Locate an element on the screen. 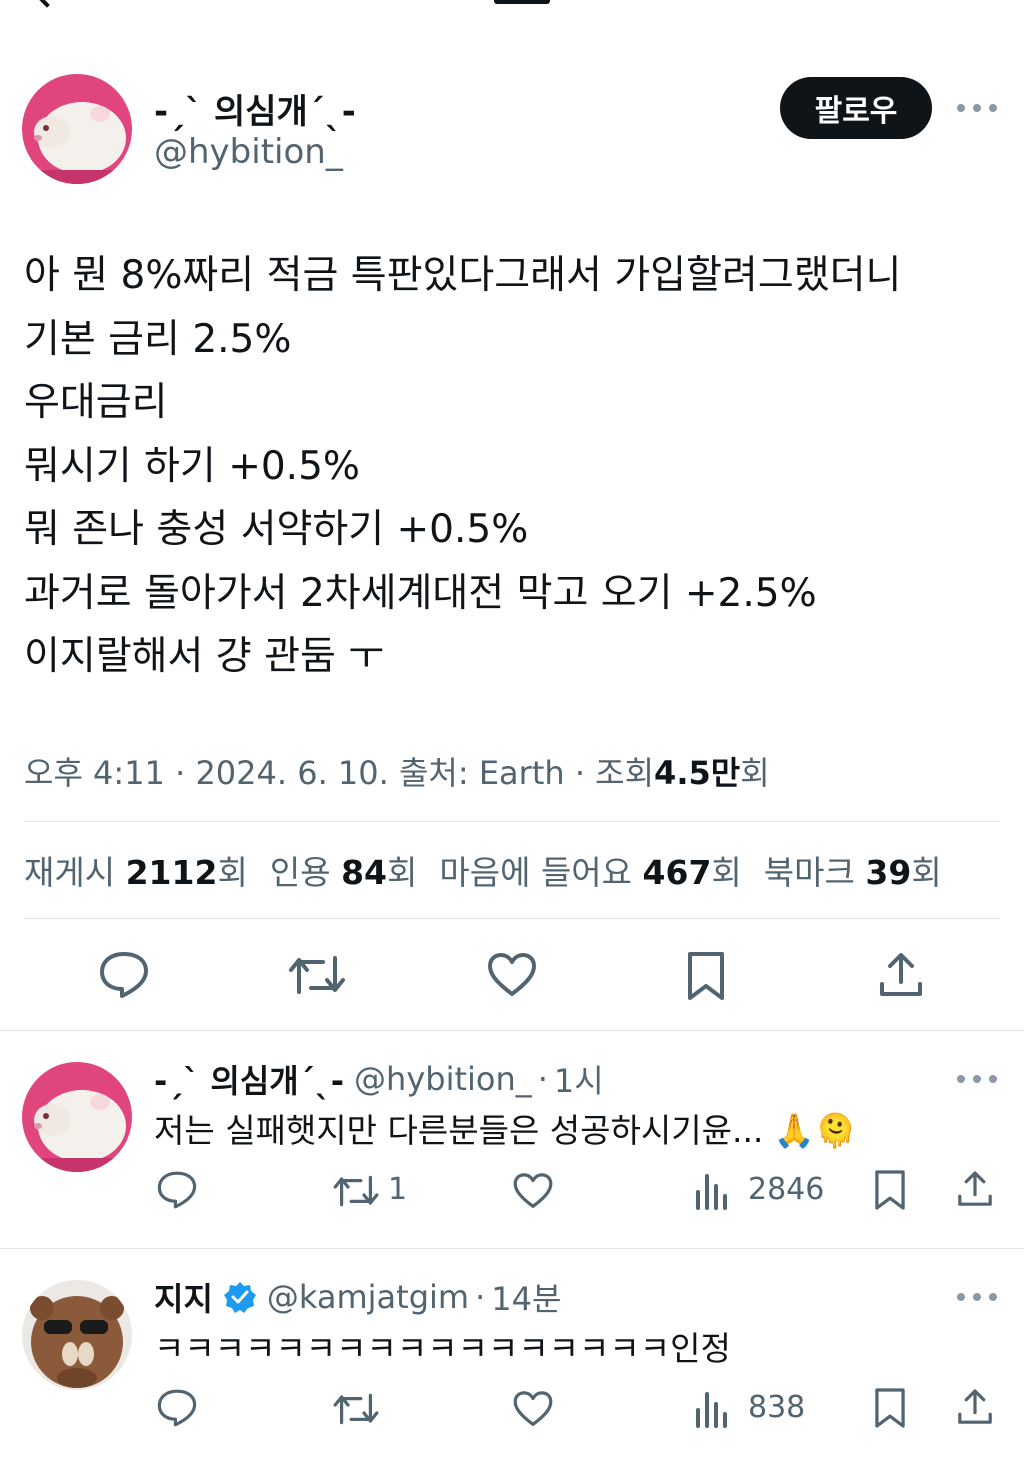  repost-count: 1 is located at coordinates (398, 1189).